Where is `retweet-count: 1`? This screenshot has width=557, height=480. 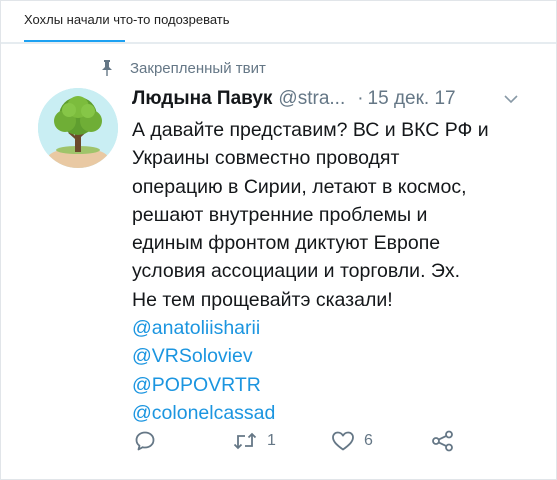 retweet-count: 1 is located at coordinates (271, 440).